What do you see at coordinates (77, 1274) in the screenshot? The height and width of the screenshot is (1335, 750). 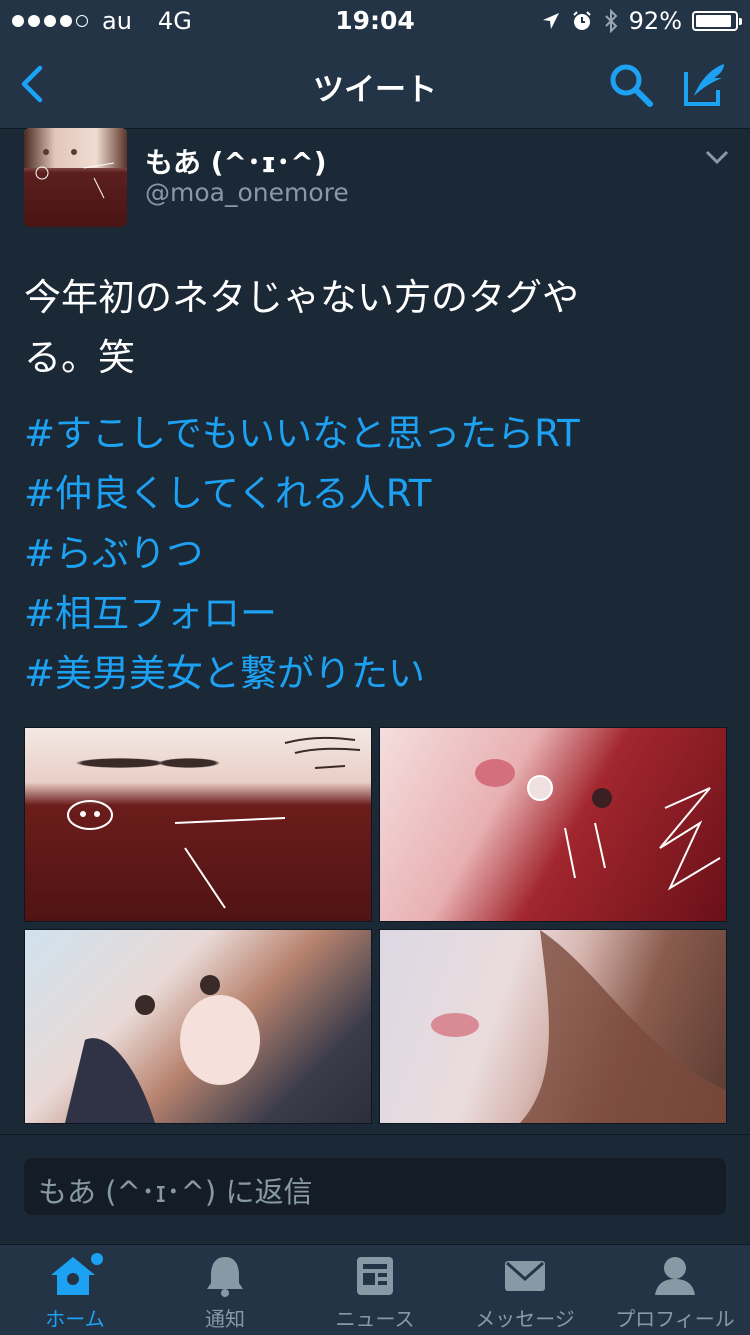 I see `home-icon` at bounding box center [77, 1274].